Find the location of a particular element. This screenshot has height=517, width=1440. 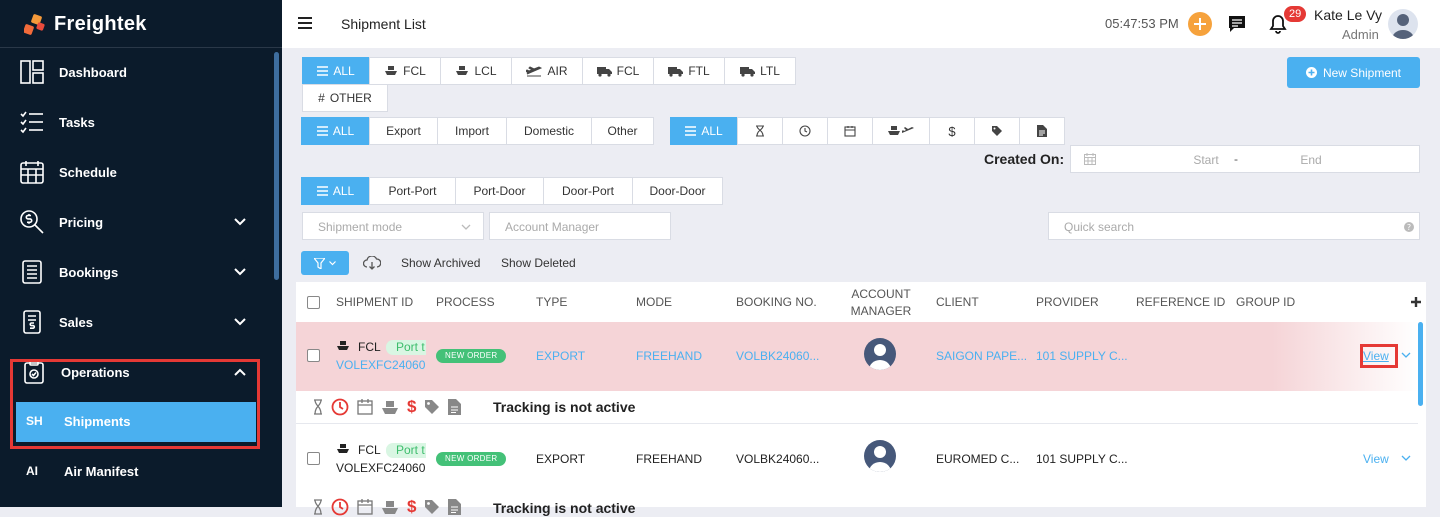

user-name: Kate Le Vy is located at coordinates (1348, 15).